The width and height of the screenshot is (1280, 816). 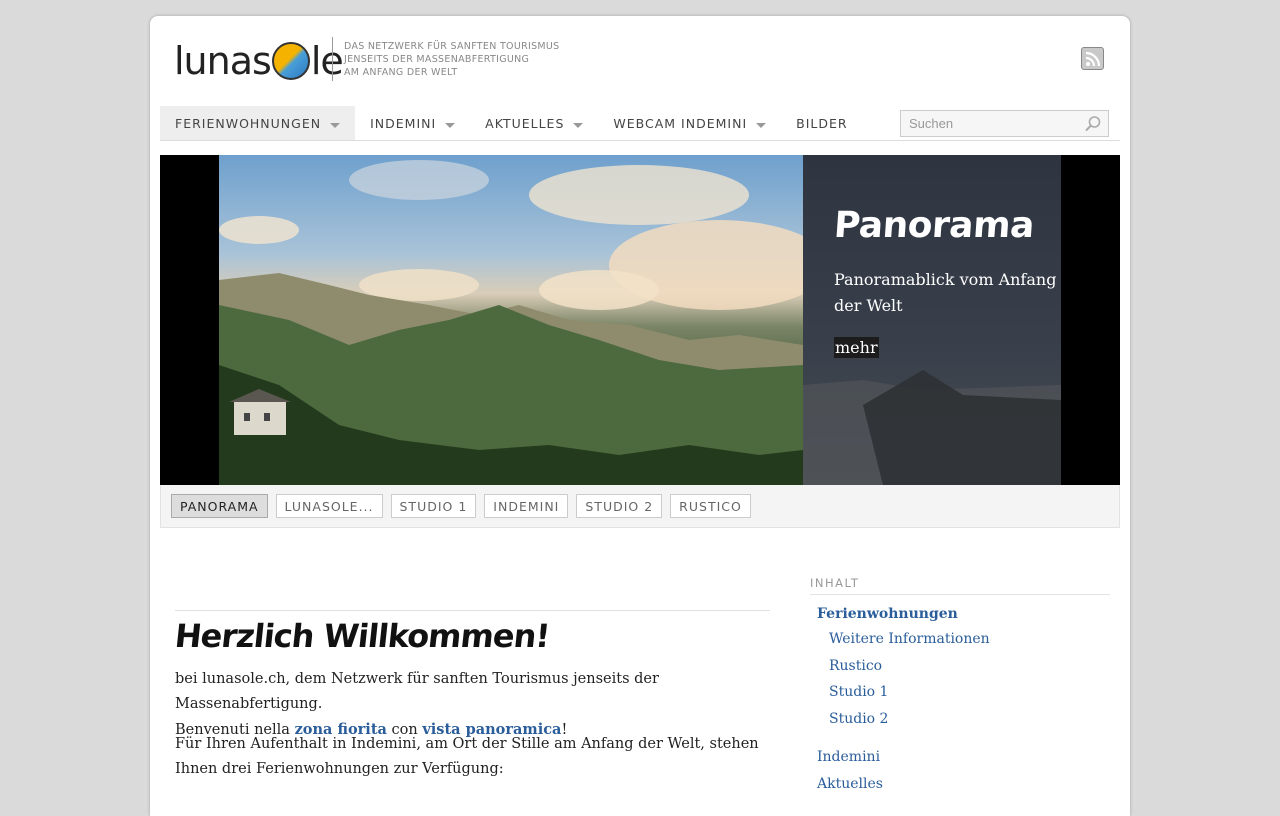 I want to click on rss-feed-icon, so click(x=1092, y=58).